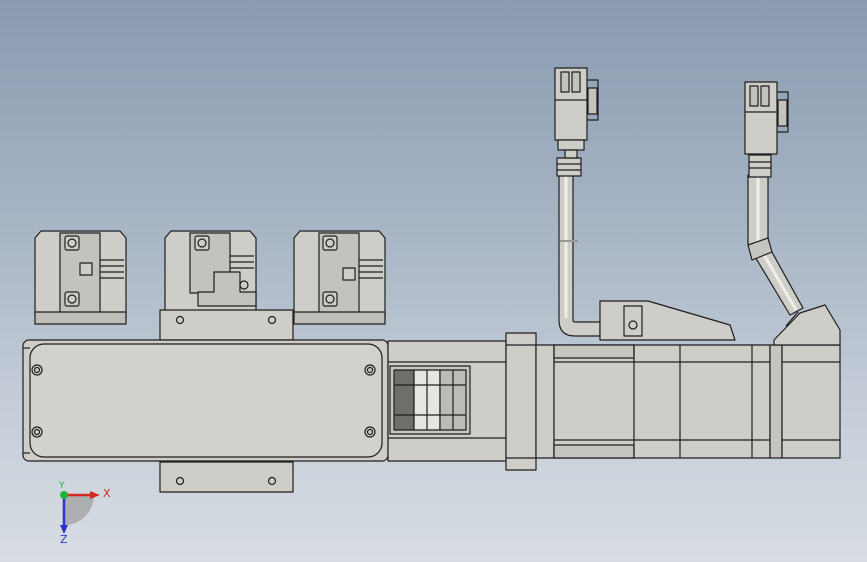 Image resolution: width=867 pixels, height=562 pixels. What do you see at coordinates (805, 381) in the screenshot?
I see `encoder-cap` at bounding box center [805, 381].